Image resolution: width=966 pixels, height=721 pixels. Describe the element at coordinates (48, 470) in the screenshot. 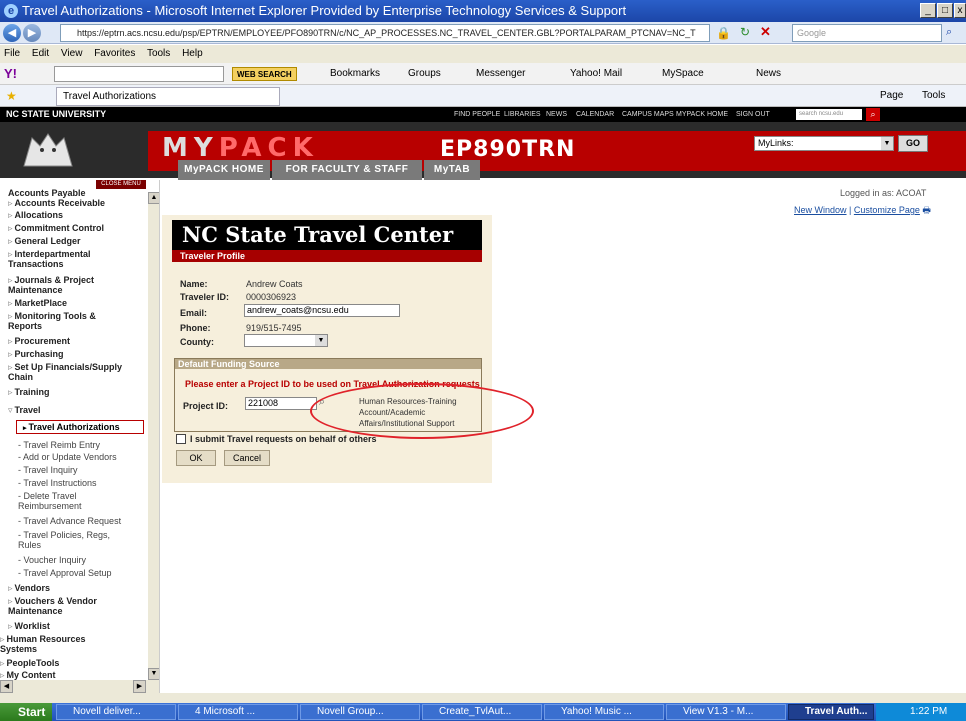

I see `sidebar-item-travel-inquiry: - Travel Inquiry` at that location.